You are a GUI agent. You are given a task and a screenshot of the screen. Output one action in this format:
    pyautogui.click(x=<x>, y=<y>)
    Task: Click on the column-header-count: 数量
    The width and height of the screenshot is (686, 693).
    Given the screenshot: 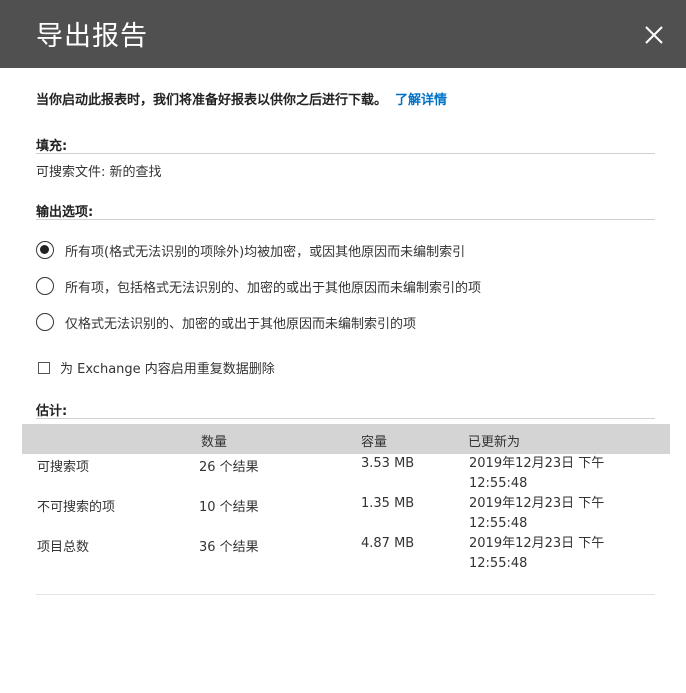 What is the action you would take?
    pyautogui.click(x=214, y=442)
    